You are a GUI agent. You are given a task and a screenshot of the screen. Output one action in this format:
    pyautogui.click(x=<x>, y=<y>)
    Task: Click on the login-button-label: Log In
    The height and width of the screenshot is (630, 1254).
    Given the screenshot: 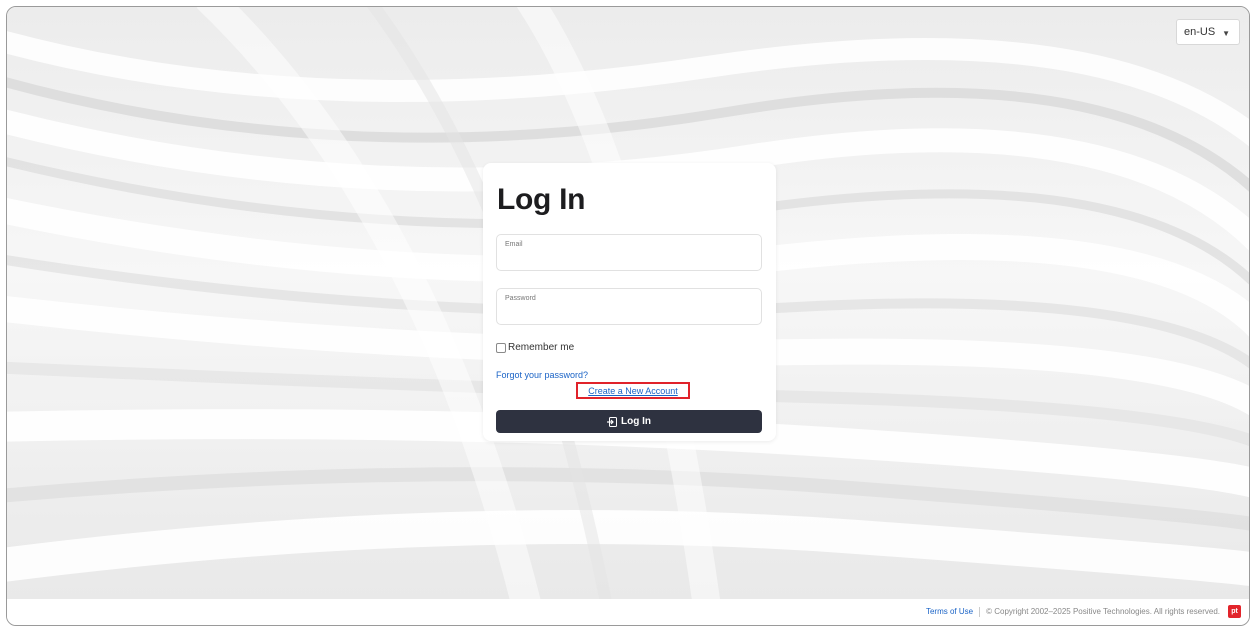 What is the action you would take?
    pyautogui.click(x=636, y=421)
    